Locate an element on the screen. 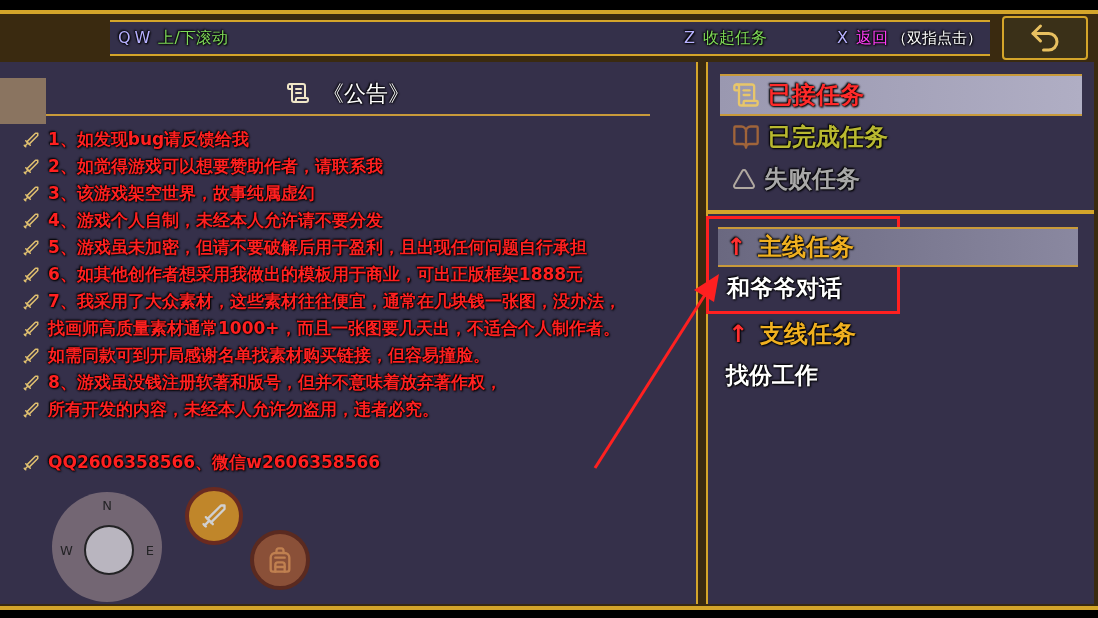  compass-letter: E is located at coordinates (149, 550).